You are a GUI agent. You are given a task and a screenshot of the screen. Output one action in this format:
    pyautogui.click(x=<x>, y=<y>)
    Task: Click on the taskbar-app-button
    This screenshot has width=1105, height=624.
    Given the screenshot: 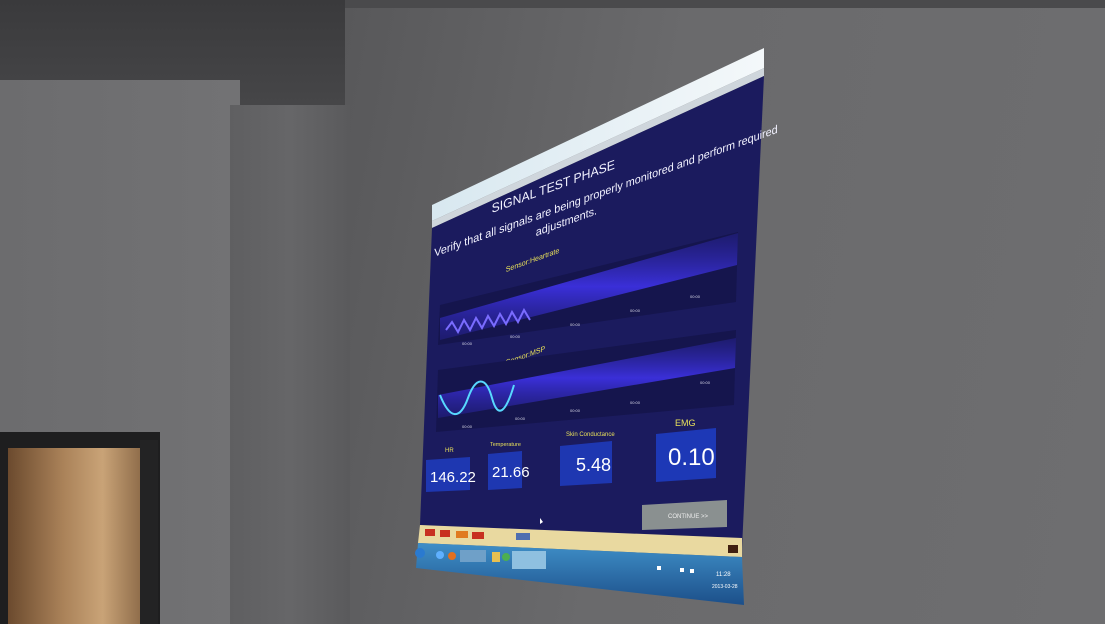 What is the action you would take?
    pyautogui.click(x=473, y=556)
    